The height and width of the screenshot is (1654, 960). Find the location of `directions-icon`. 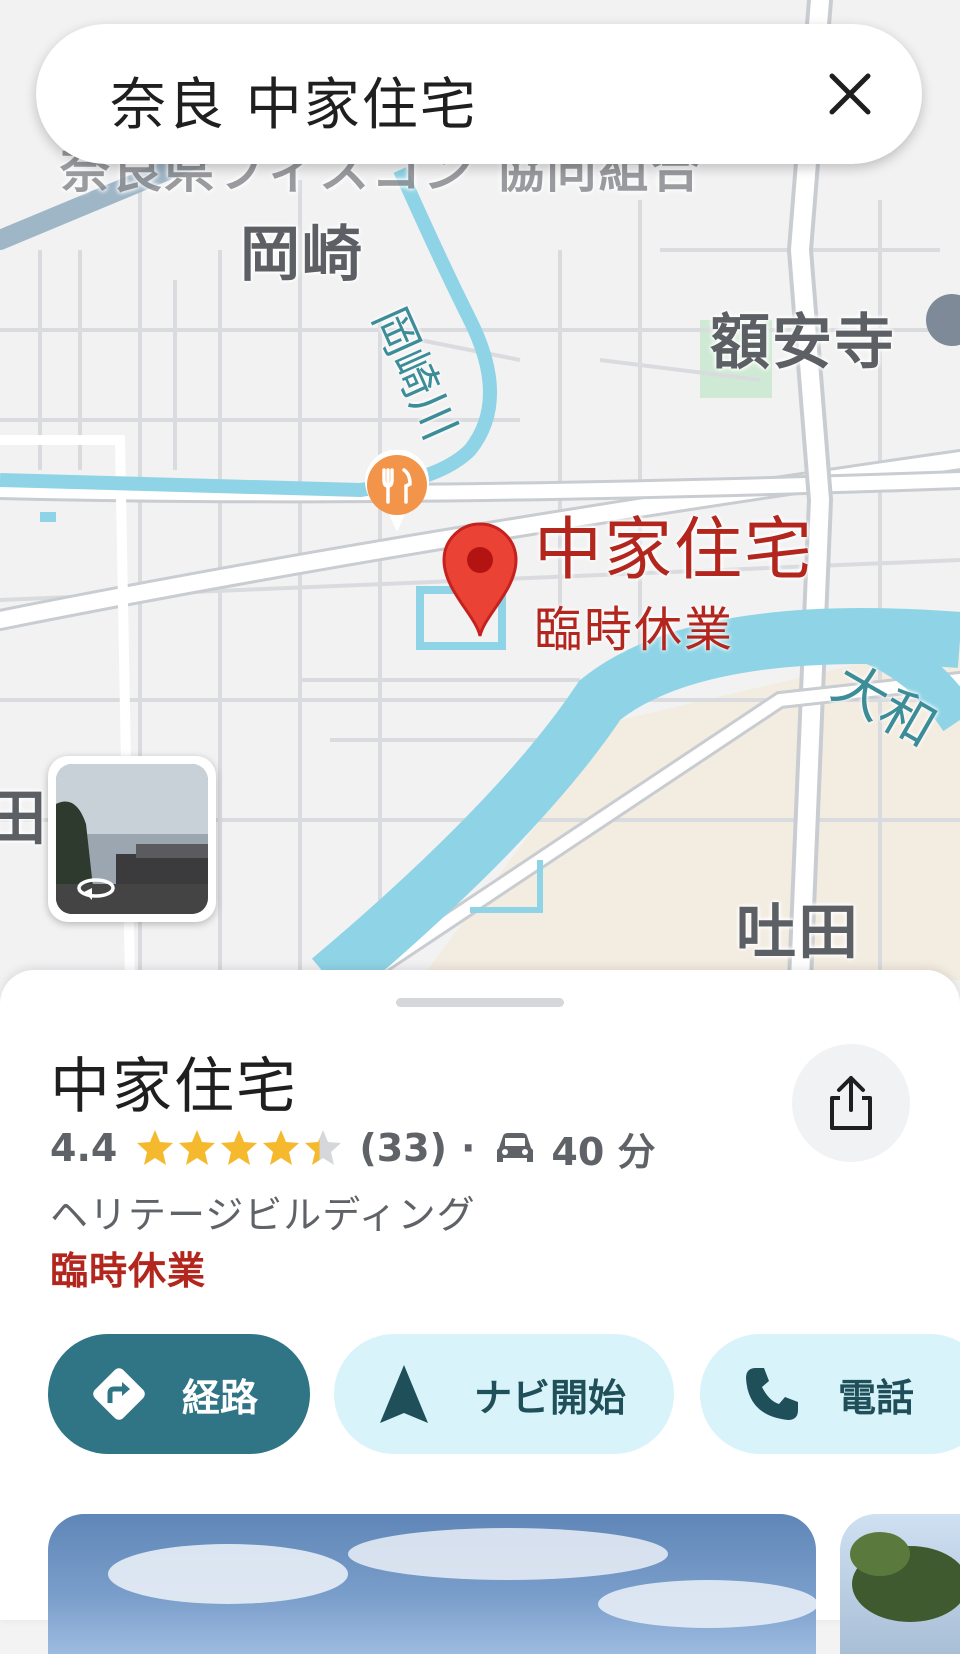

directions-icon is located at coordinates (119, 1394).